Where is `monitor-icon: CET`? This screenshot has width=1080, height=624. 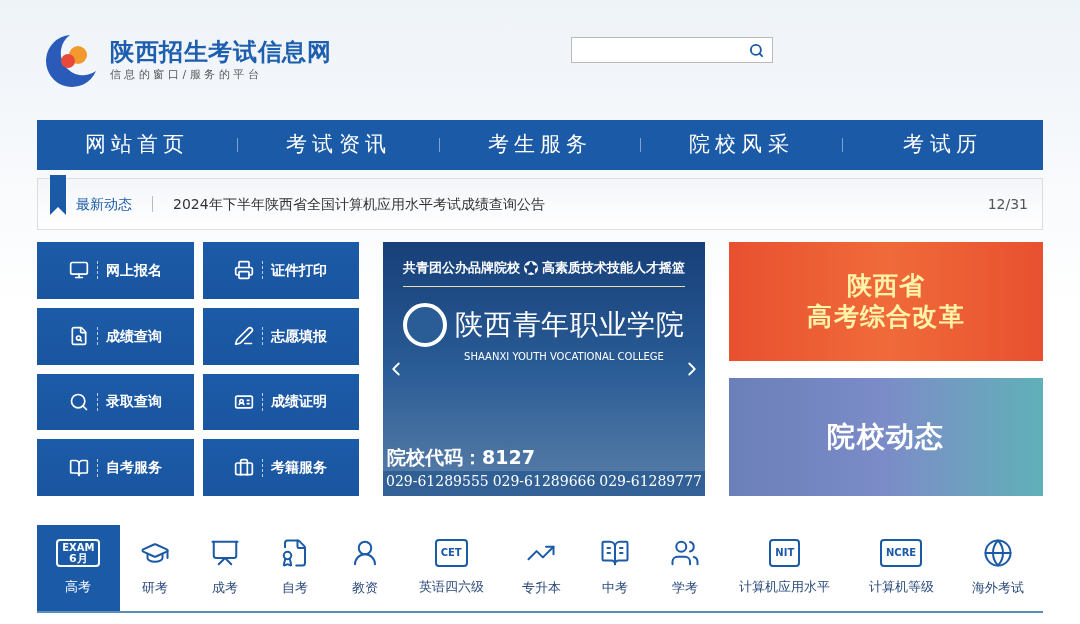
monitor-icon: CET is located at coordinates (451, 553).